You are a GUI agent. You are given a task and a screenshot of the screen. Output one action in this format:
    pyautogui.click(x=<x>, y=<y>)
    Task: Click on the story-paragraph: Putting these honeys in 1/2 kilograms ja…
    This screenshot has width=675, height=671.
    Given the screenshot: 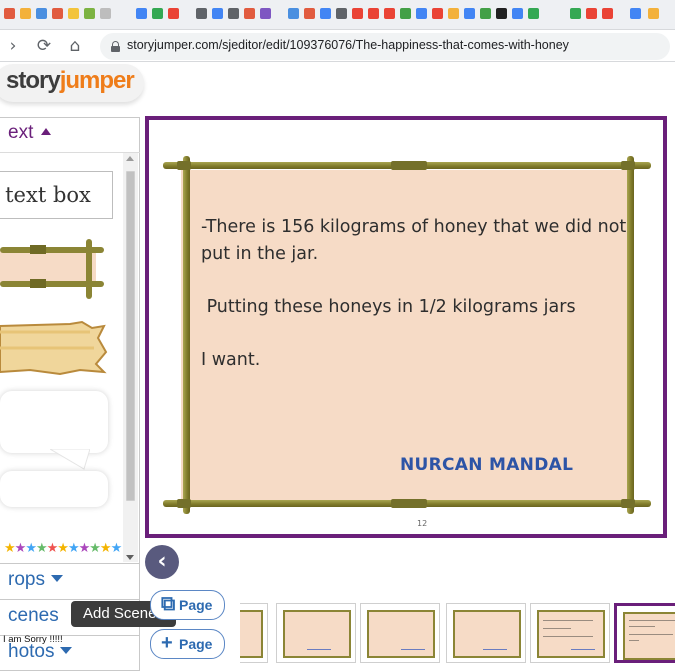 What is the action you would take?
    pyautogui.click(x=388, y=307)
    